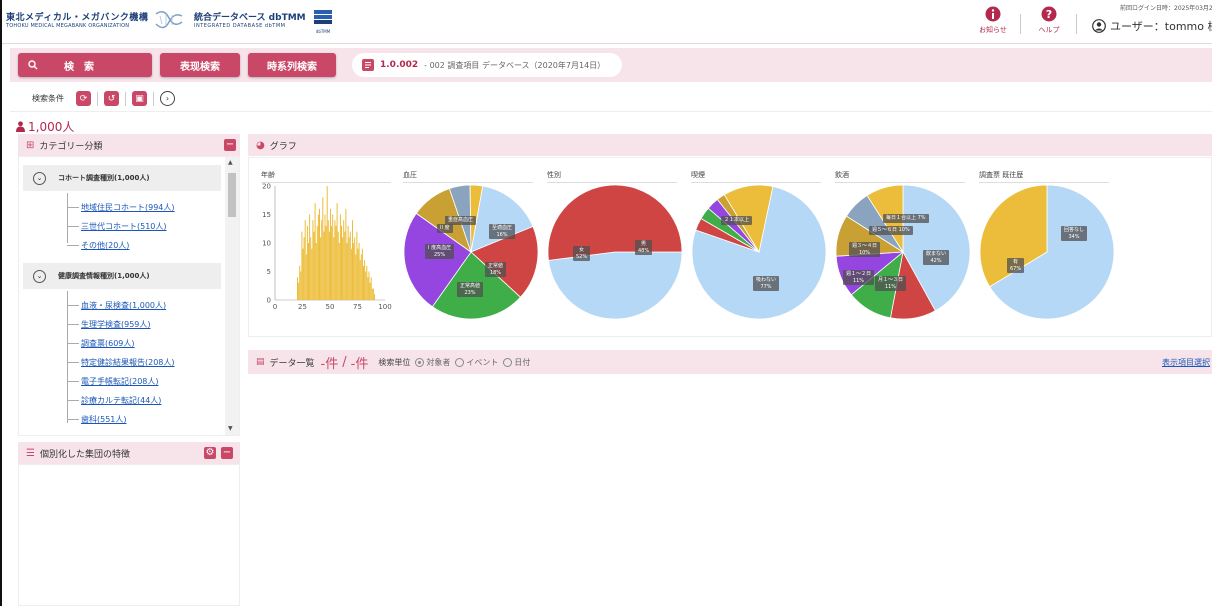 The height and width of the screenshot is (606, 1212). I want to click on list-item: 調査票(609人), so click(101, 343).